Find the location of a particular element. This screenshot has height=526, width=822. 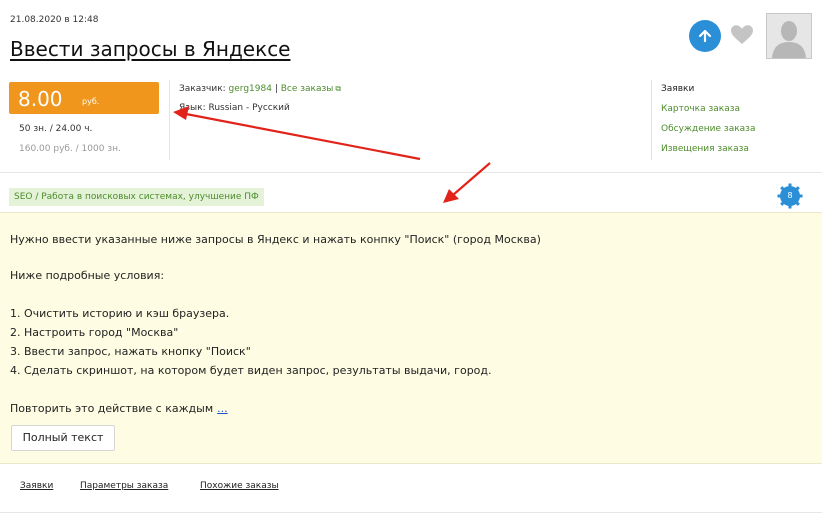

badge-count: 8 is located at coordinates (790, 195).